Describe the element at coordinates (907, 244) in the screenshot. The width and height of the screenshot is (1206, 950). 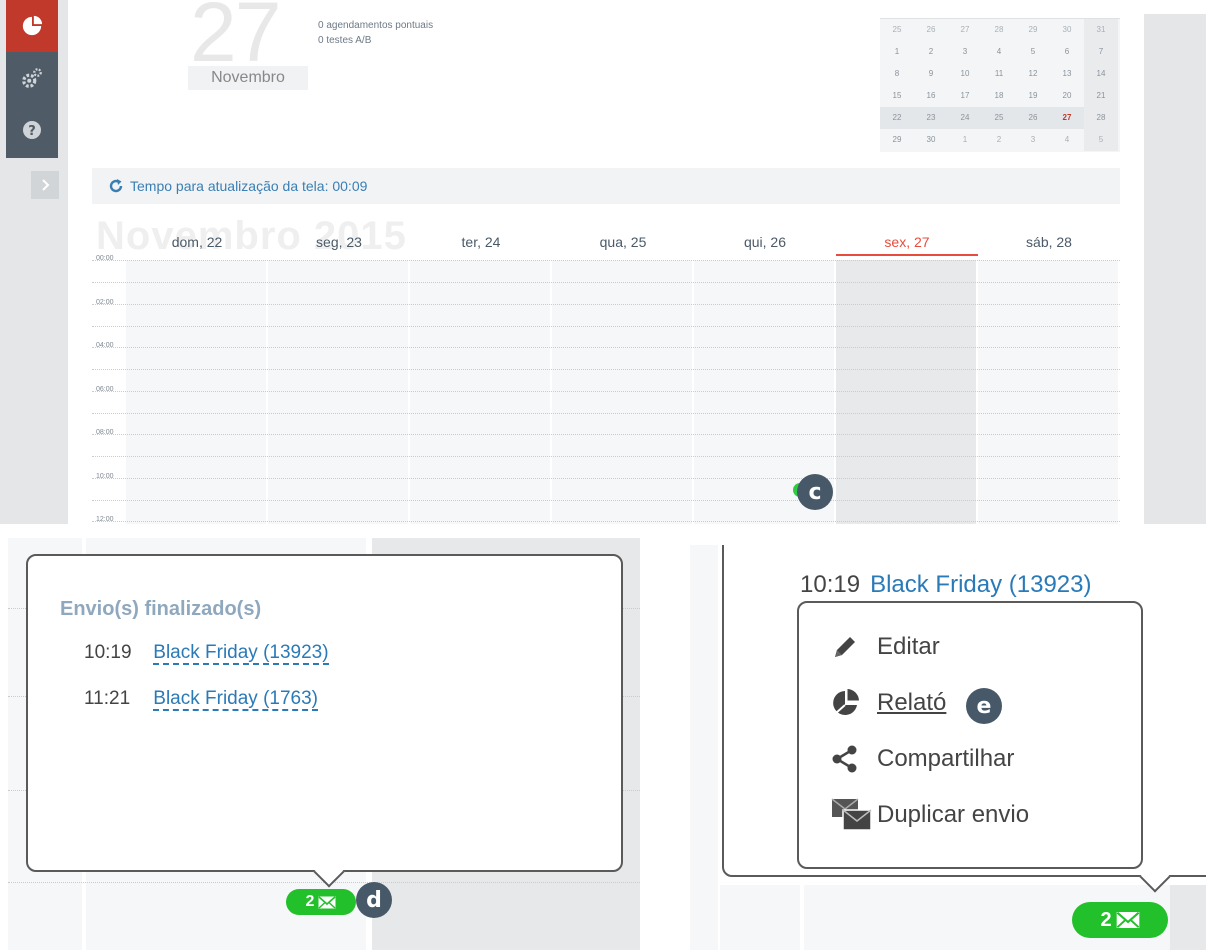
I see `day-header: sex, 27` at that location.